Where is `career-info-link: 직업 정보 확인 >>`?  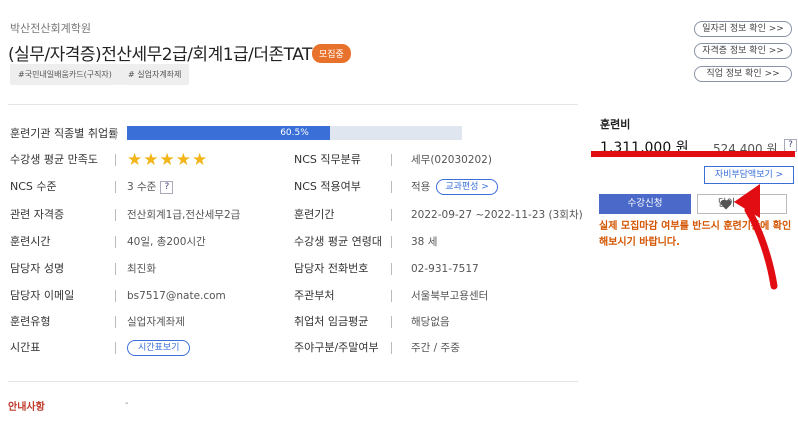 career-info-link: 직업 정보 확인 >> is located at coordinates (743, 74).